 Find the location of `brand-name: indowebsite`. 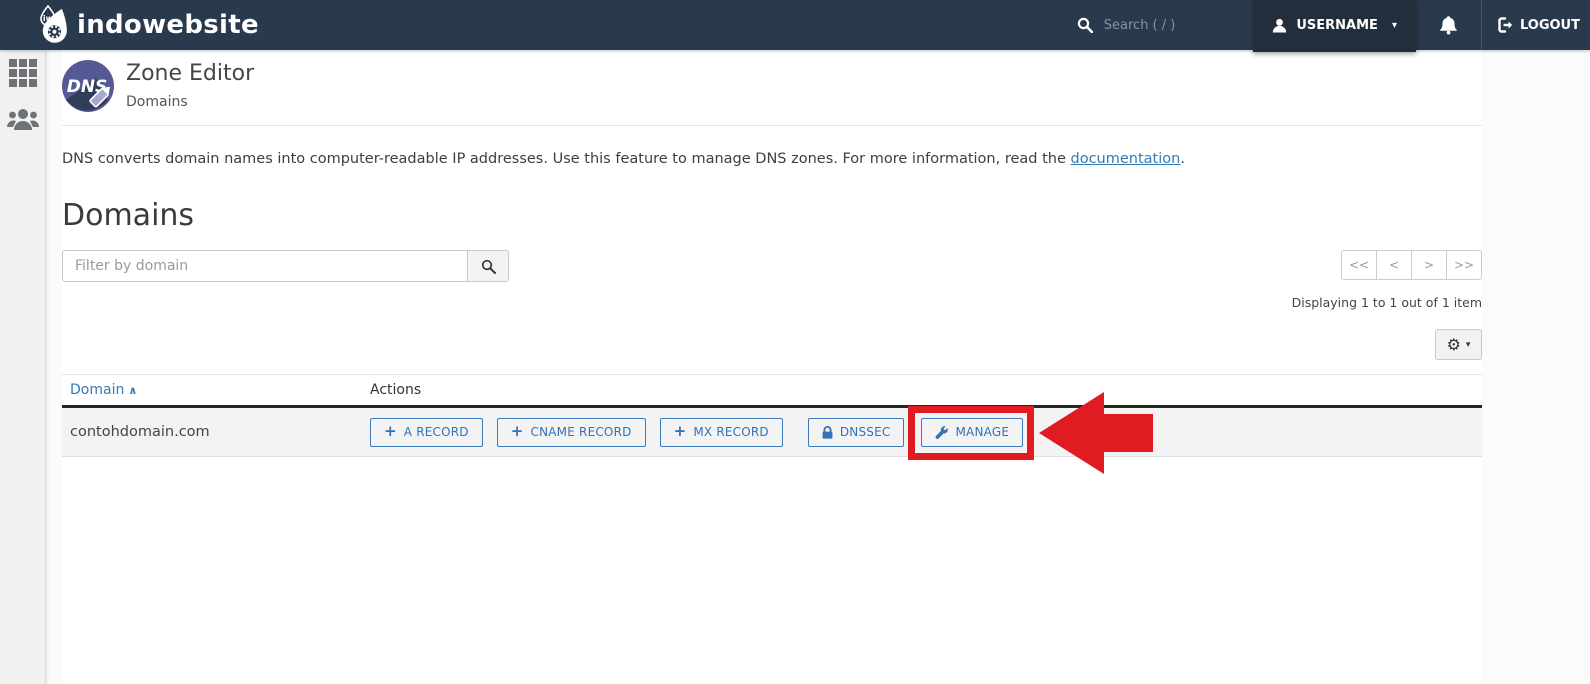

brand-name: indowebsite is located at coordinates (168, 25).